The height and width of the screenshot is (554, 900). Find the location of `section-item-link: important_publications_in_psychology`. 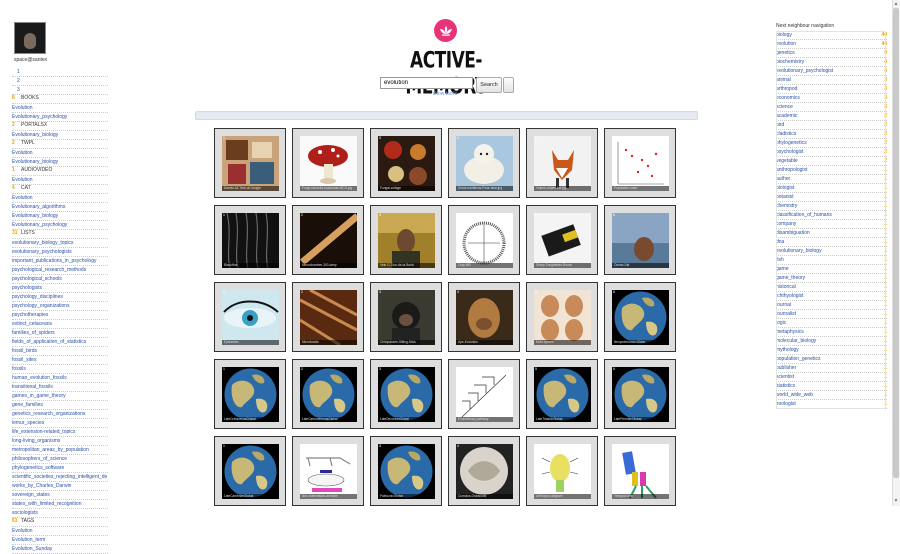

section-item-link: important_publications_in_psychology is located at coordinates (60, 261).